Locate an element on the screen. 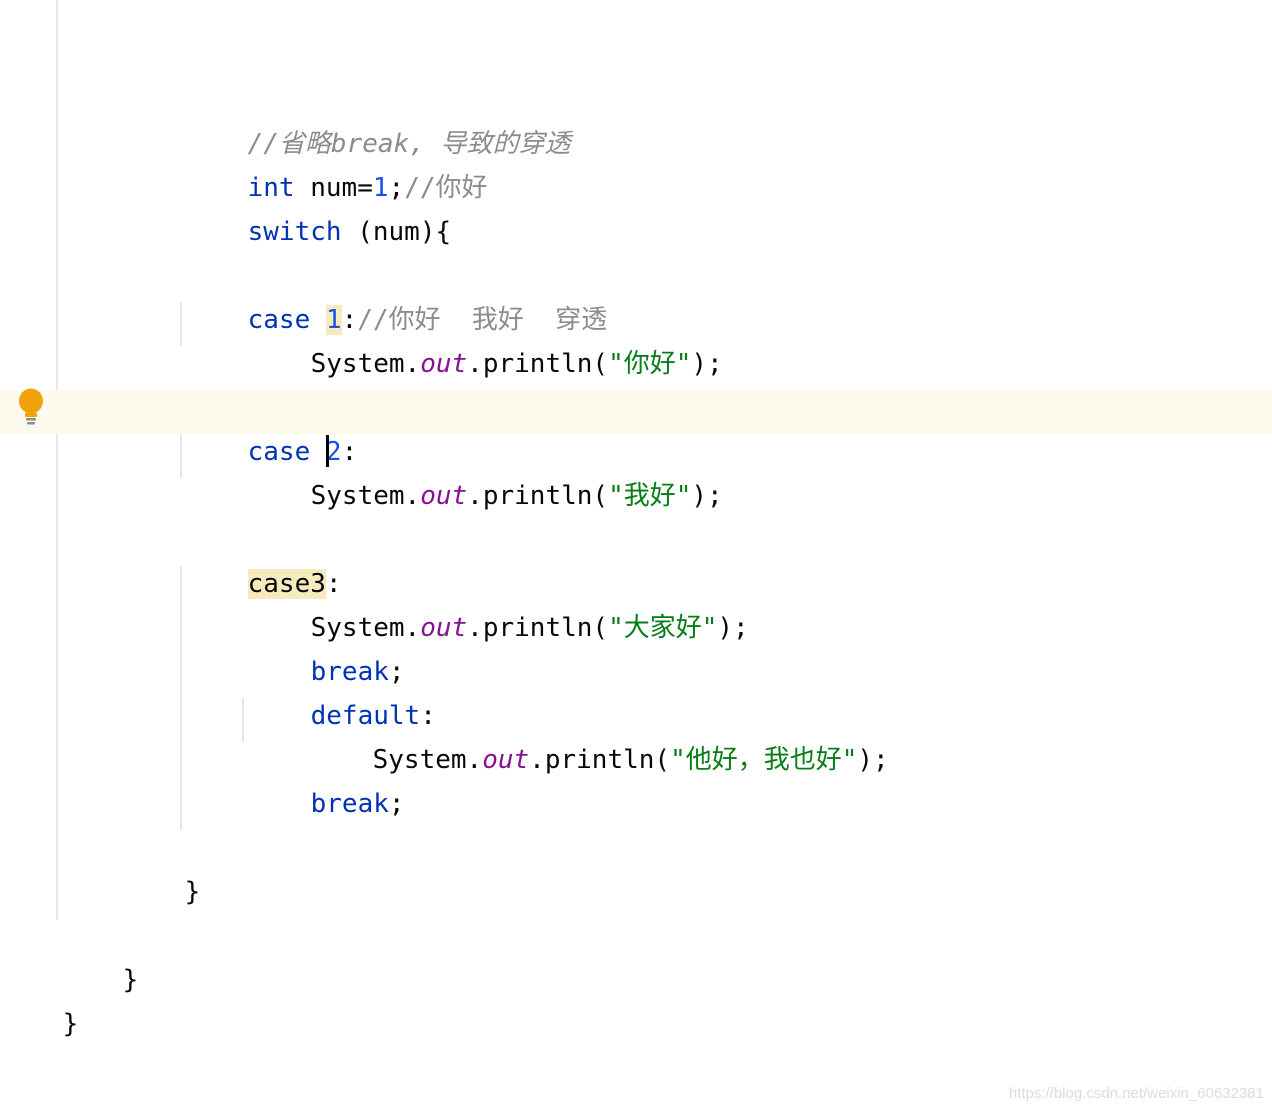 The image size is (1272, 1112). code-line-println-tahao: System.out.println("他好，我也好"); is located at coordinates (599, 737).